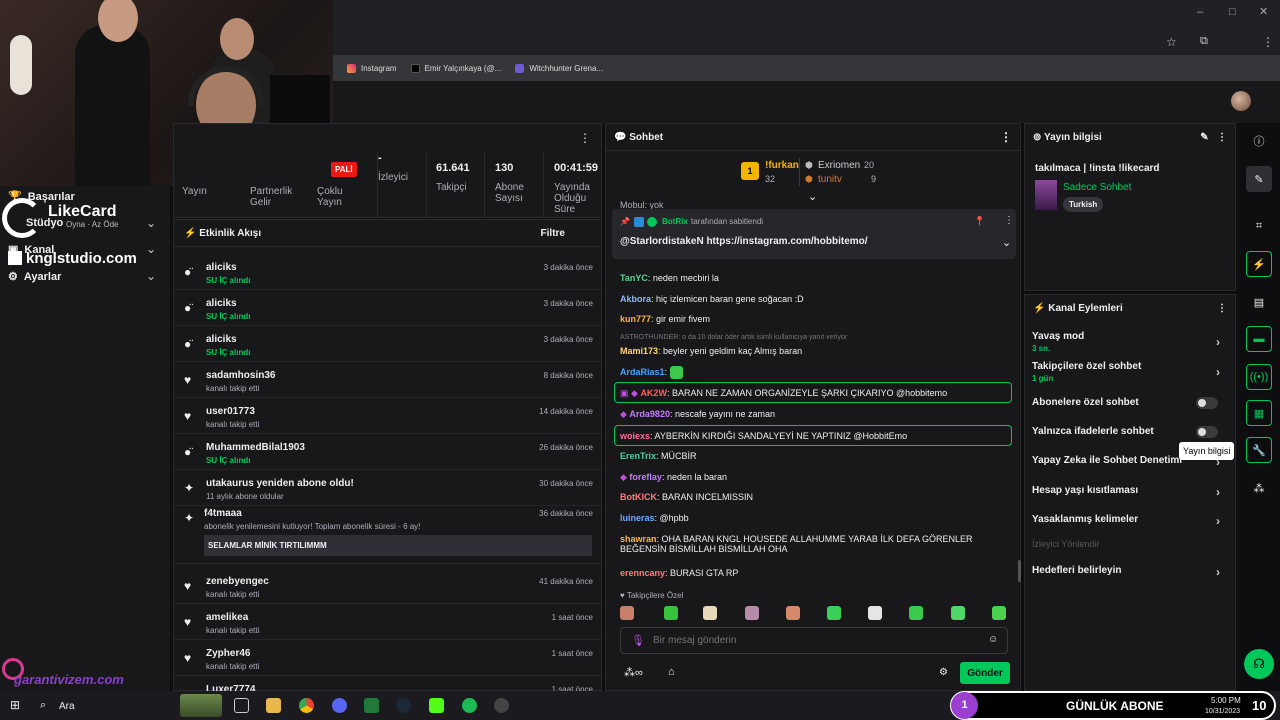 The width and height of the screenshot is (1280, 720). I want to click on notes-icon: ▤, so click(1259, 302).